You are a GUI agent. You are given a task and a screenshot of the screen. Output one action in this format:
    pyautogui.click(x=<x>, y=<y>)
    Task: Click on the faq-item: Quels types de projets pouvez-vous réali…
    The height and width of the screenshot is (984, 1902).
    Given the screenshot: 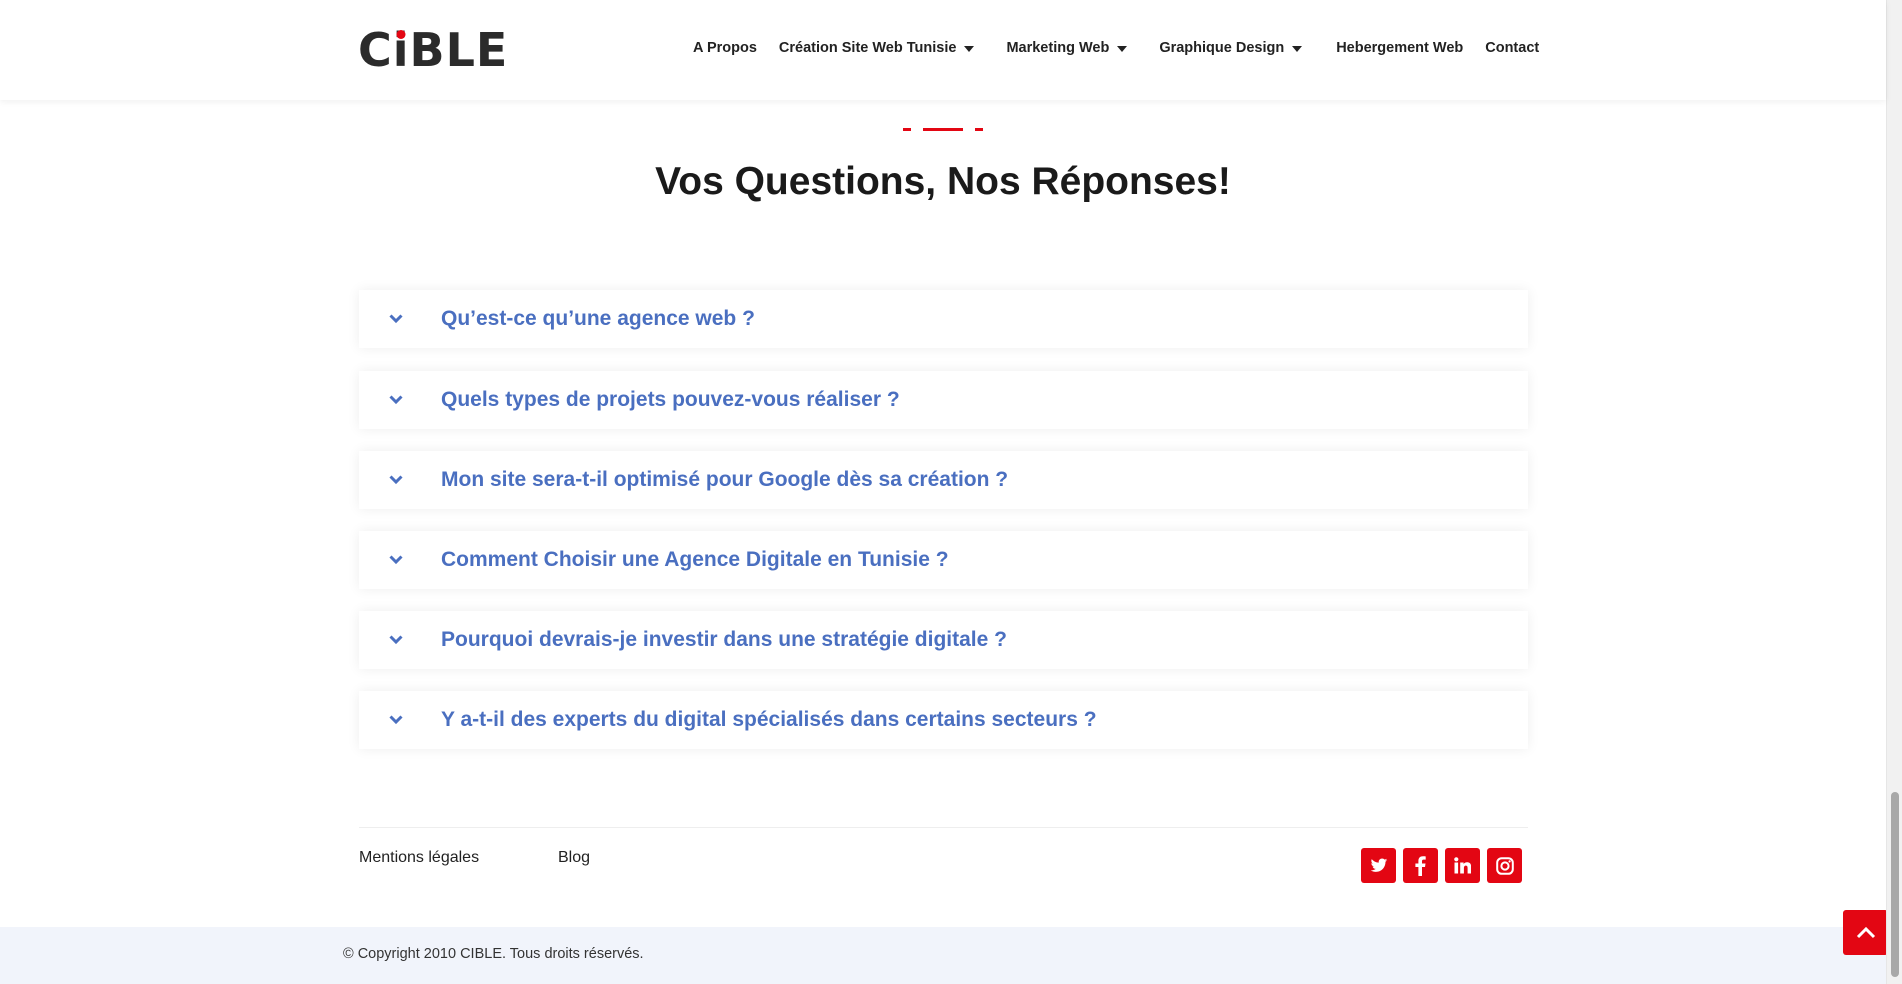 What is the action you would take?
    pyautogui.click(x=943, y=400)
    